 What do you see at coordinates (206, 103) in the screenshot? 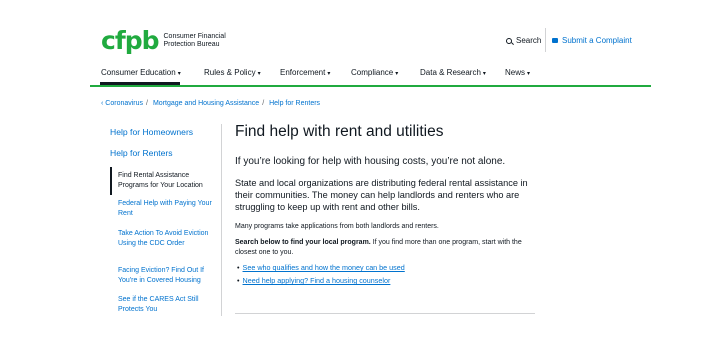
I see `breadcrumb-item: Mortgage and Housing Assistance` at bounding box center [206, 103].